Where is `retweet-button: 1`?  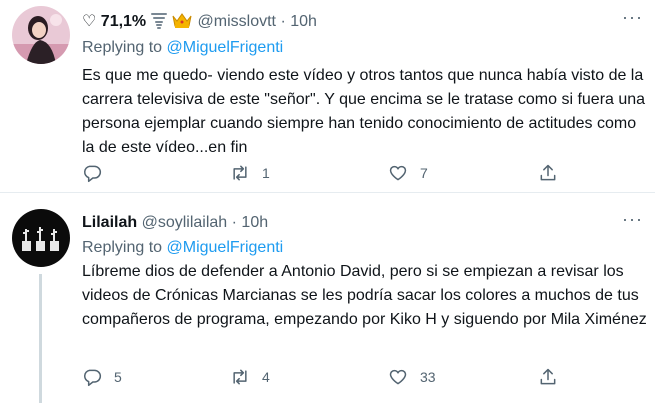
retweet-button: 1 is located at coordinates (250, 173).